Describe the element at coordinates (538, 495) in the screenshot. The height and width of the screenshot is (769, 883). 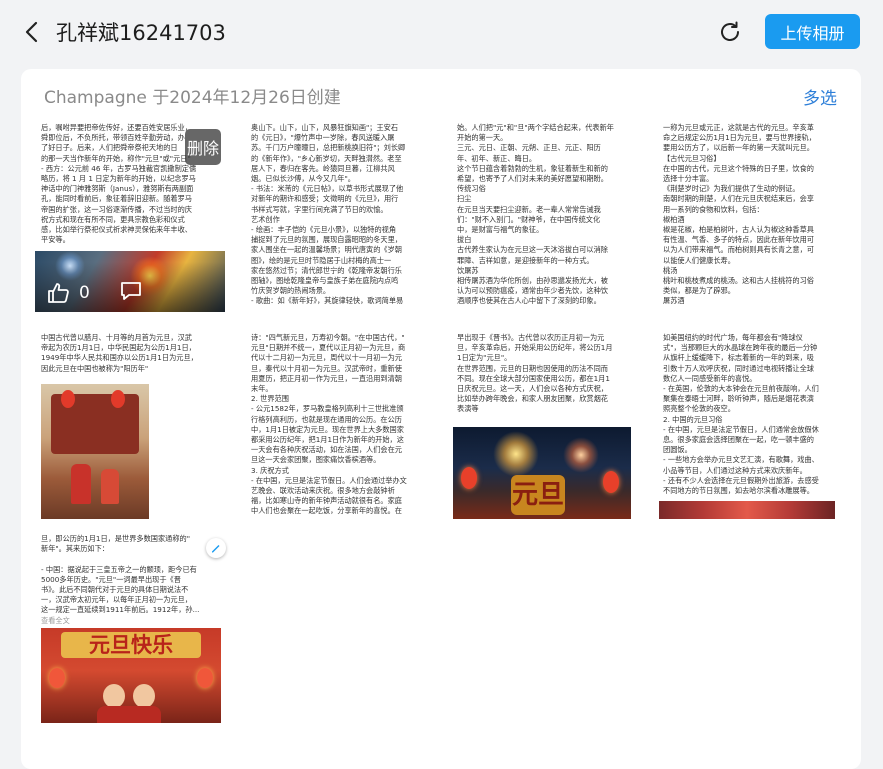
I see `yuandan-sign: 元旦` at that location.